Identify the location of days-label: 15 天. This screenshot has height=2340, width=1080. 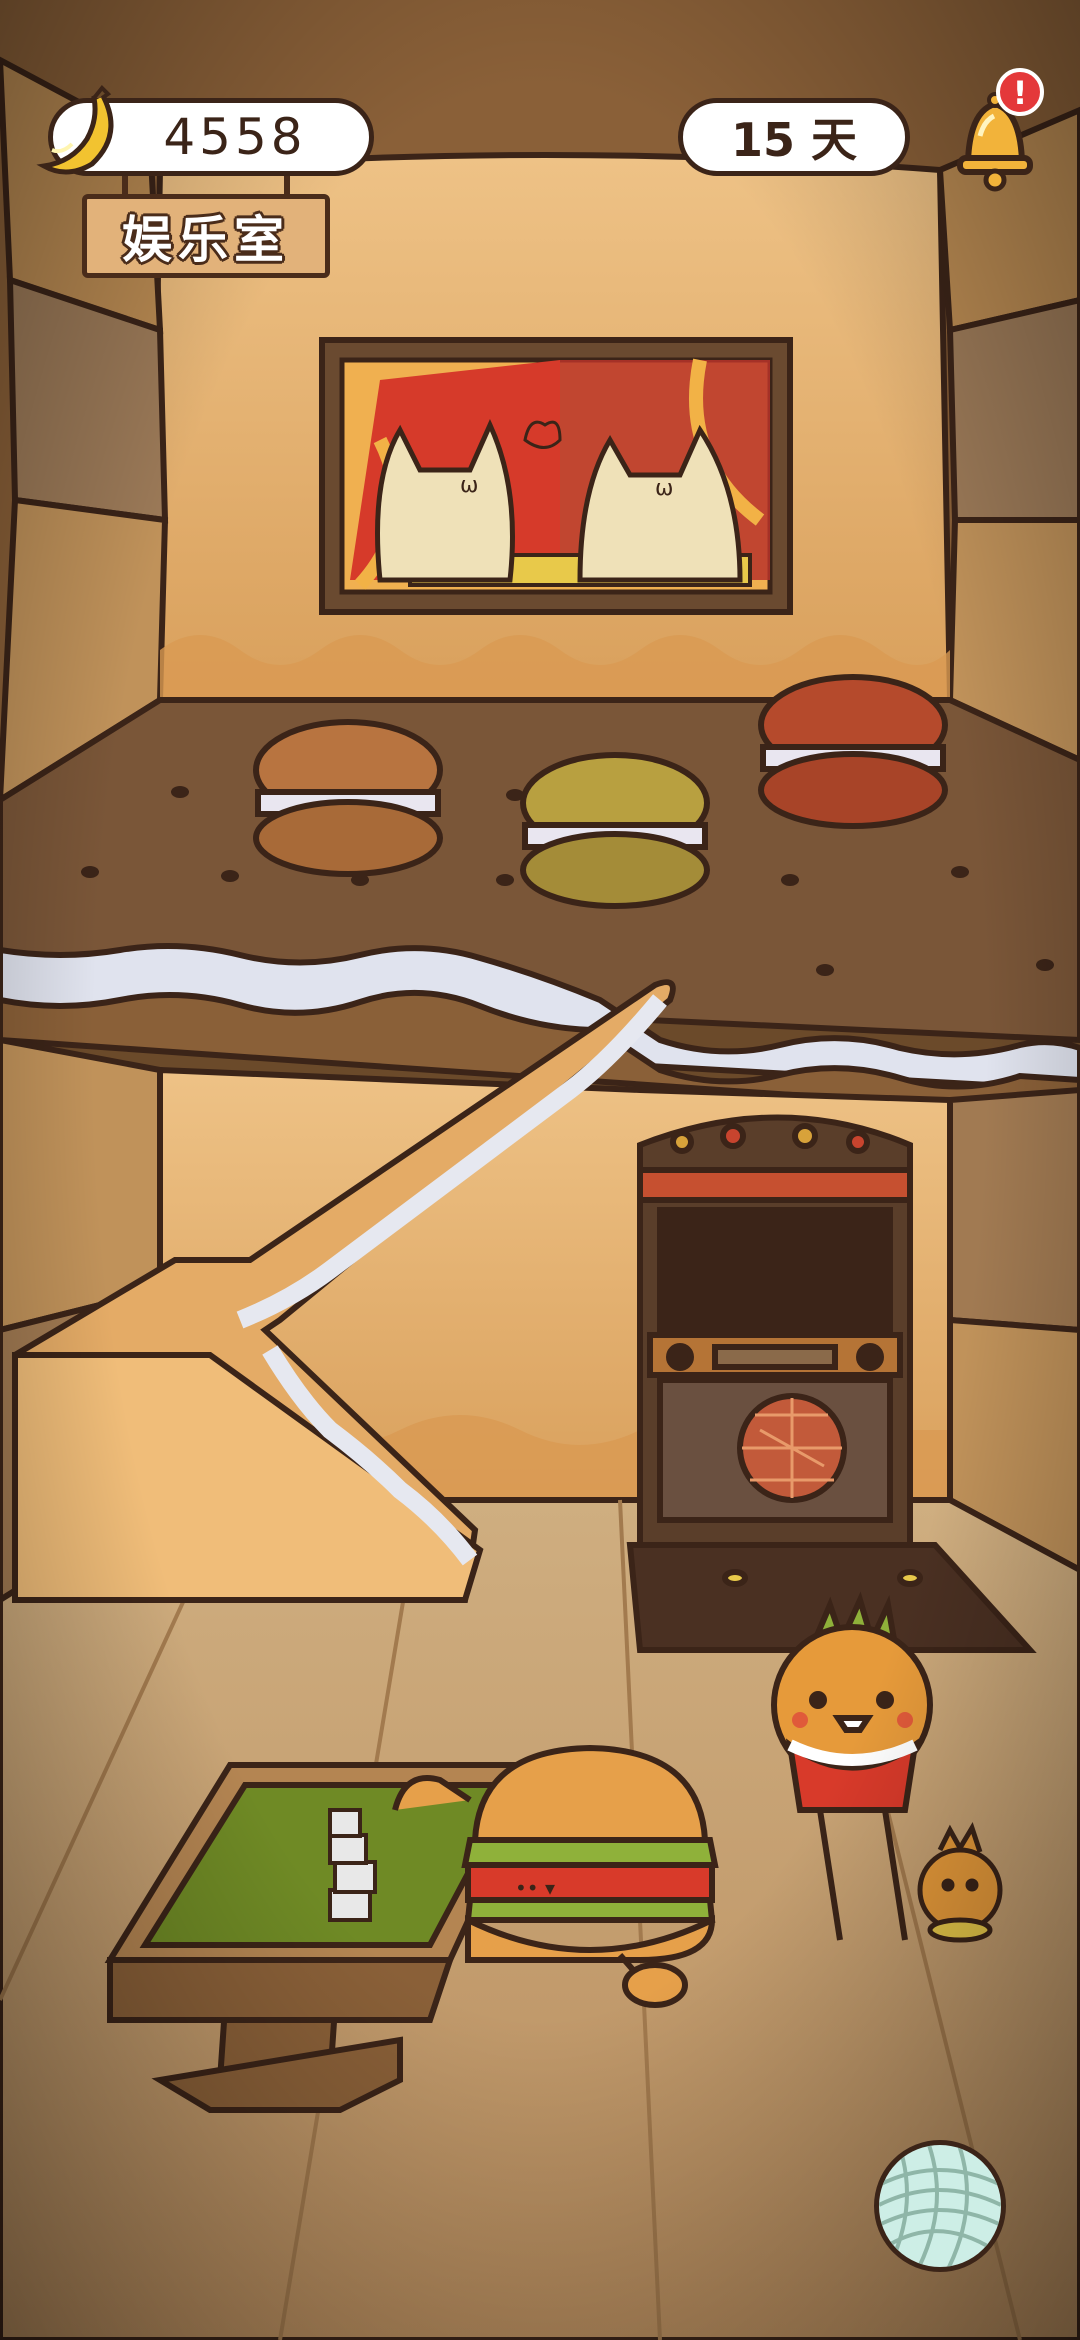
(794, 140).